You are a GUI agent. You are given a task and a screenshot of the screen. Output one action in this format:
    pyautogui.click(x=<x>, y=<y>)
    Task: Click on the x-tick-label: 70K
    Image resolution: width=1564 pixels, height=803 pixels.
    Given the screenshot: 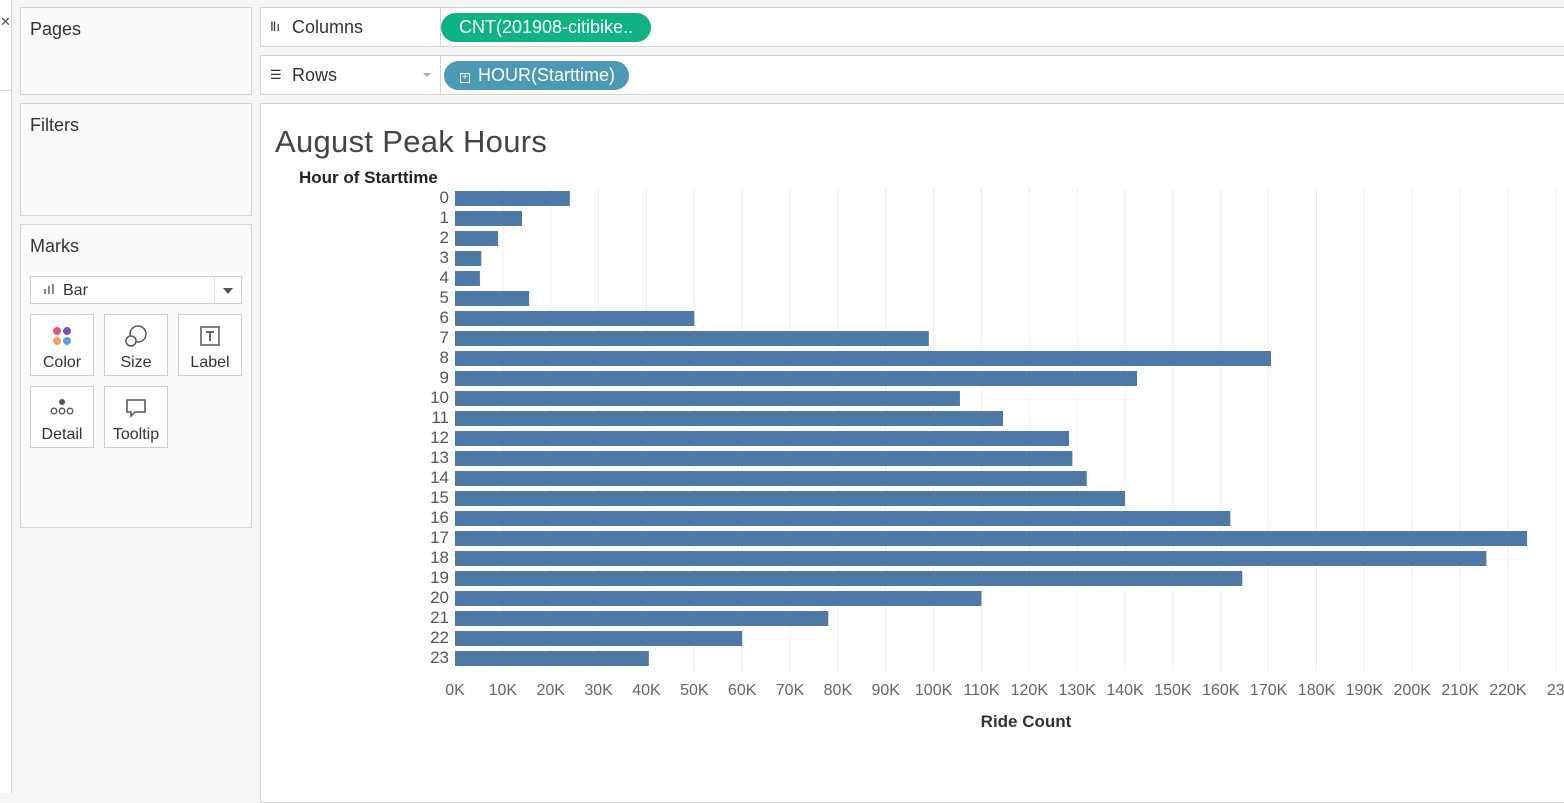 What is the action you would take?
    pyautogui.click(x=790, y=690)
    